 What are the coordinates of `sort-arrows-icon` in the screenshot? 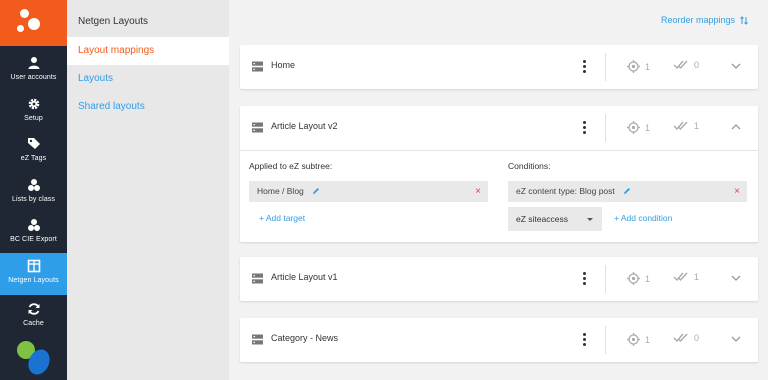 It's located at (744, 20).